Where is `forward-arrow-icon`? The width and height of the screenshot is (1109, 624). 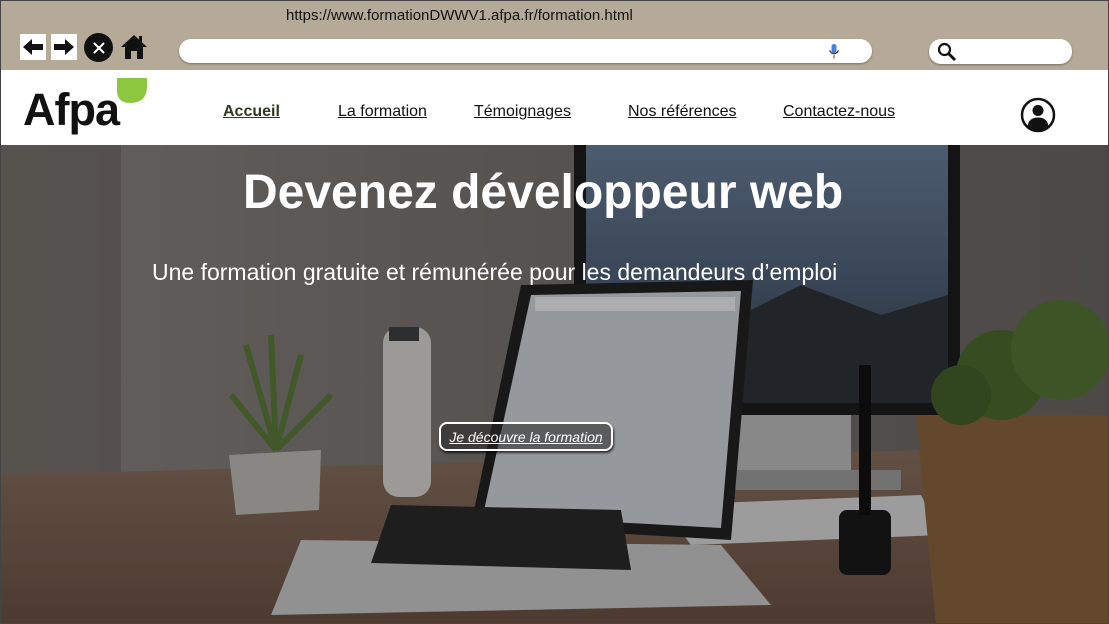
forward-arrow-icon is located at coordinates (64, 47).